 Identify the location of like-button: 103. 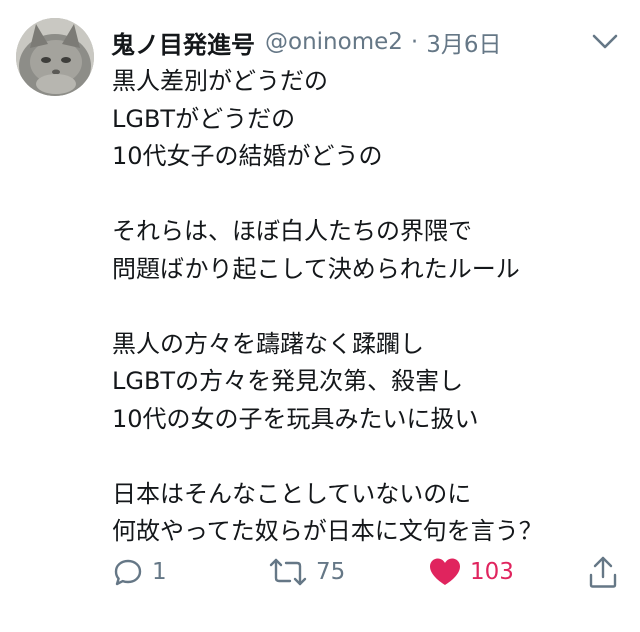
(471, 572).